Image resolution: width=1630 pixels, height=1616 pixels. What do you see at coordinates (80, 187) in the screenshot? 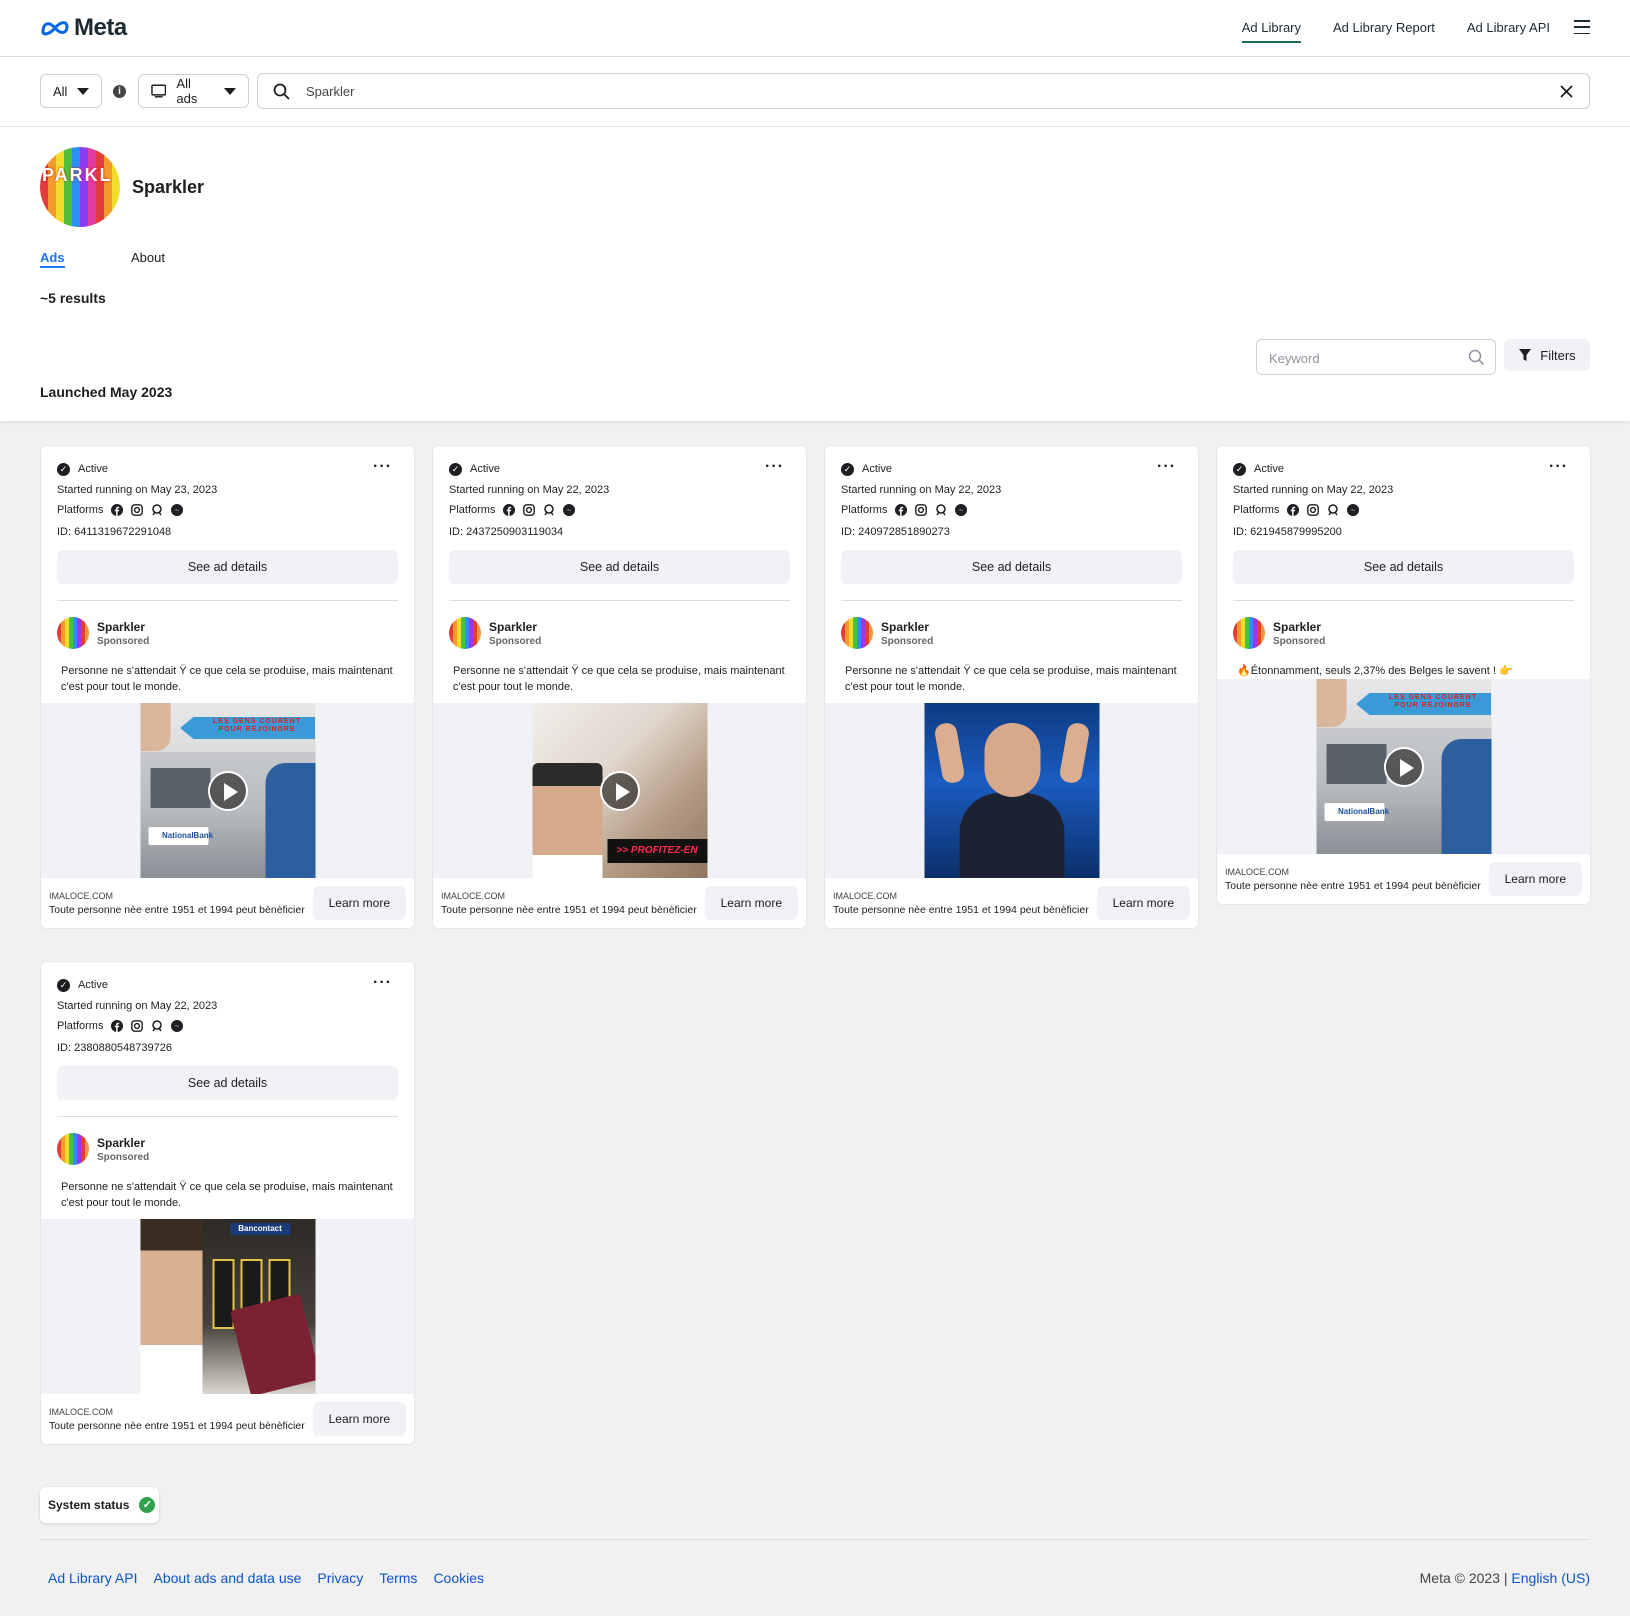
I see `page-avatar: PARKL` at bounding box center [80, 187].